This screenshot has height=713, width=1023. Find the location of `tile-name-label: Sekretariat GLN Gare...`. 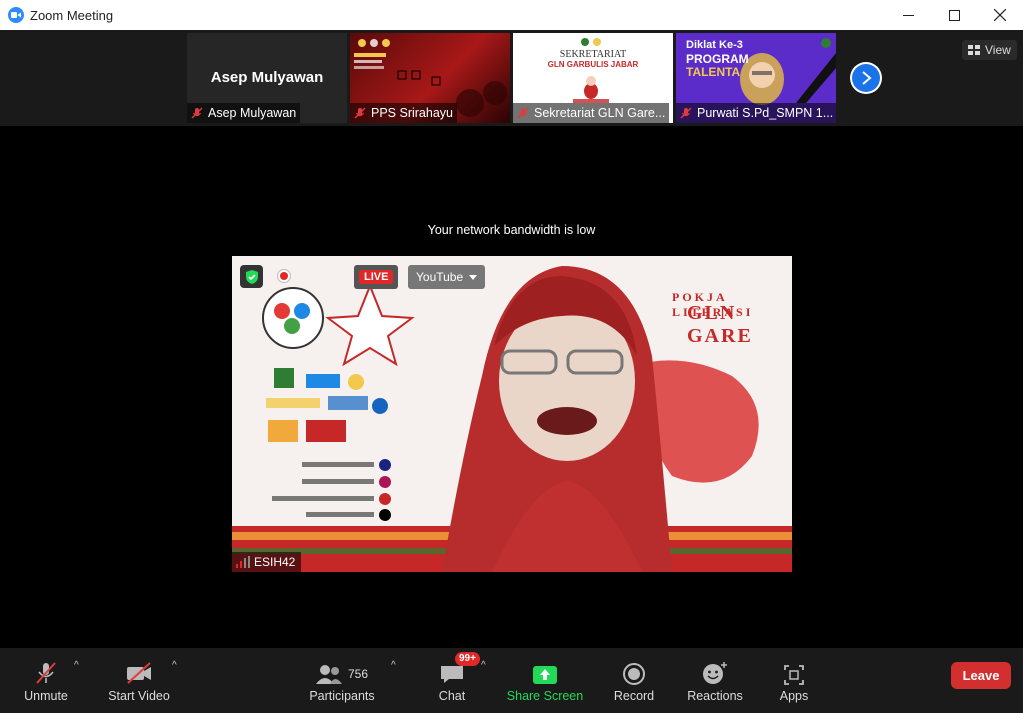

tile-name-label: Sekretariat GLN Gare... is located at coordinates (591, 113).